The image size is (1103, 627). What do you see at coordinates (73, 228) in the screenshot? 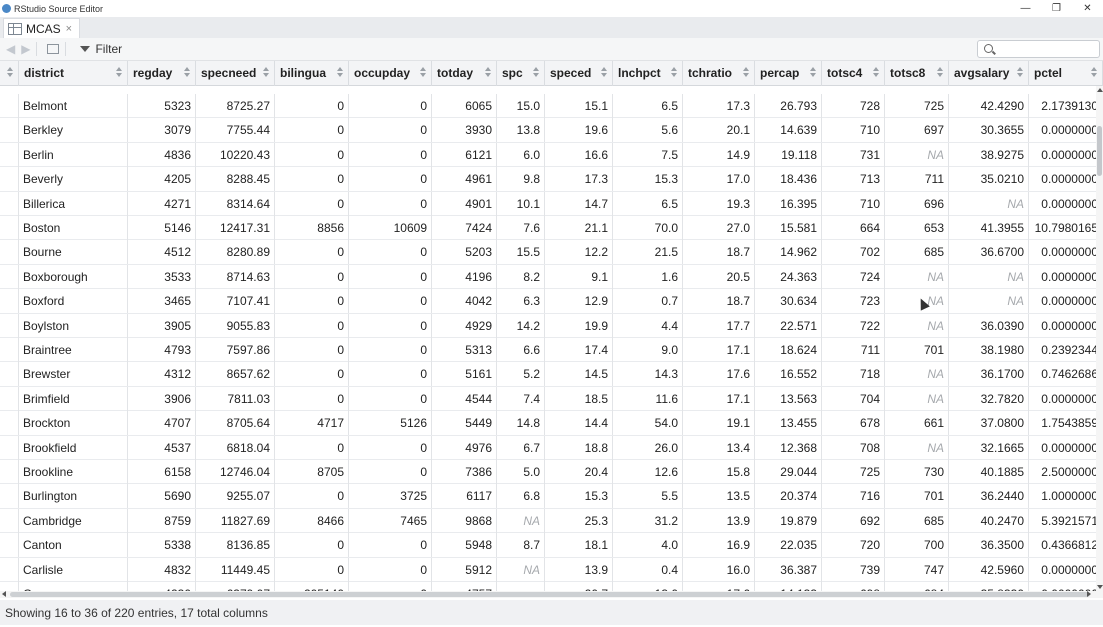
I see `cell-district: Boston` at bounding box center [73, 228].